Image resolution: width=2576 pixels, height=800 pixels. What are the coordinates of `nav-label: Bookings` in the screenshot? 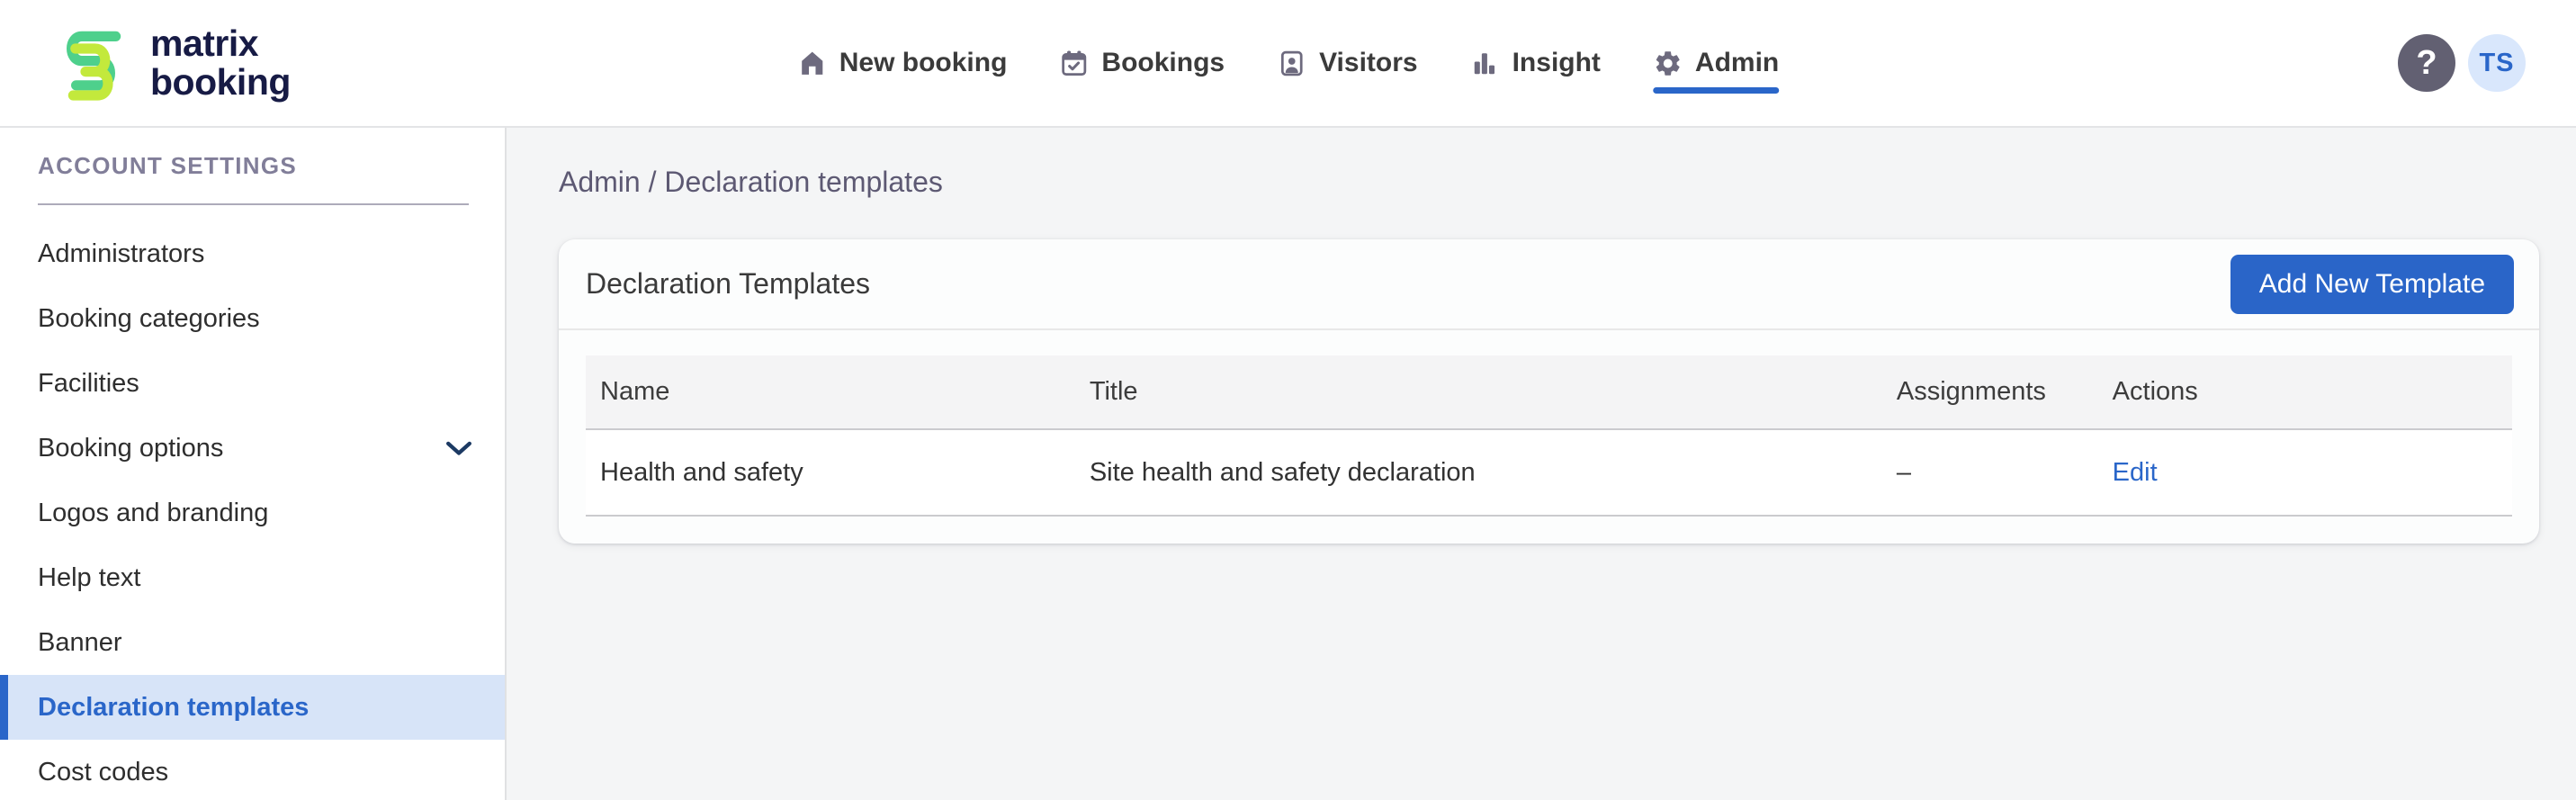 It's located at (1163, 62).